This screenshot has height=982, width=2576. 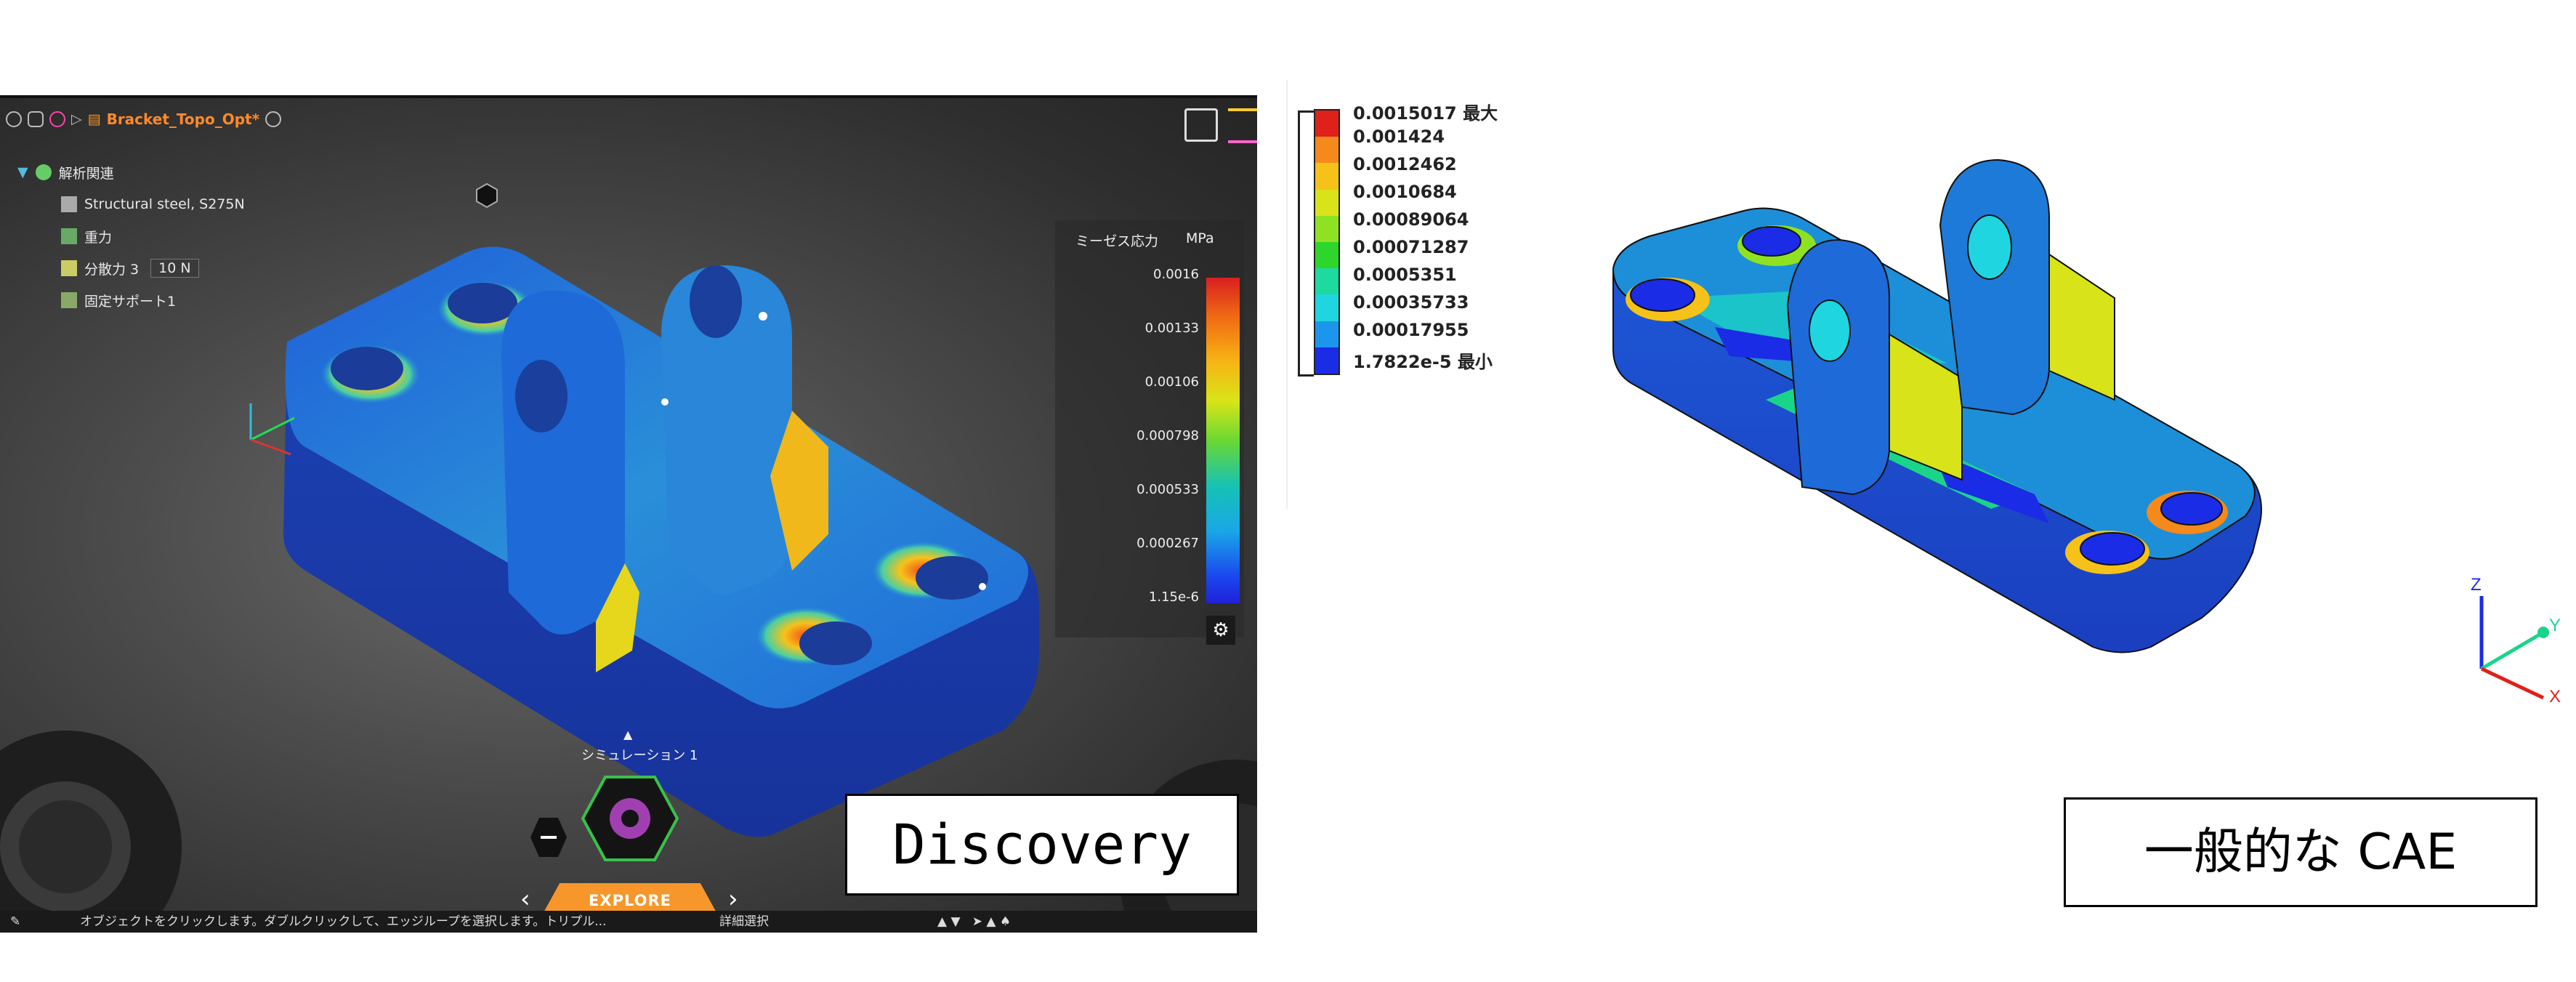 What do you see at coordinates (1399, 136) in the screenshot?
I see `cae-legend-label: 0.001424` at bounding box center [1399, 136].